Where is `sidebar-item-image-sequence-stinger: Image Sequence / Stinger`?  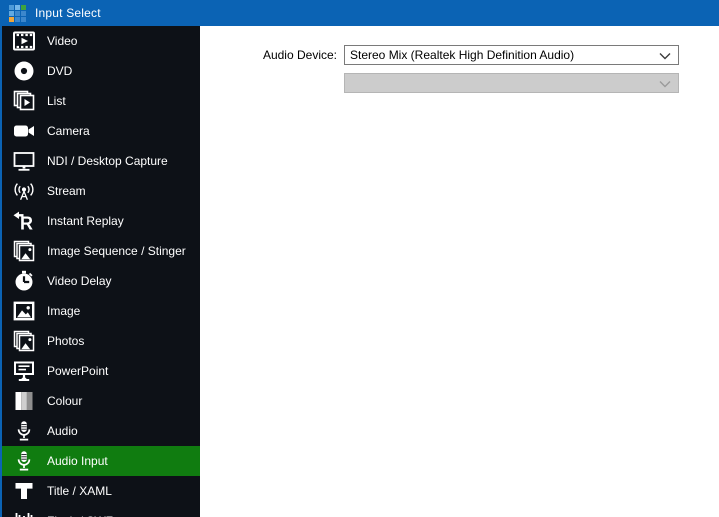 sidebar-item-image-sequence-stinger: Image Sequence / Stinger is located at coordinates (101, 251).